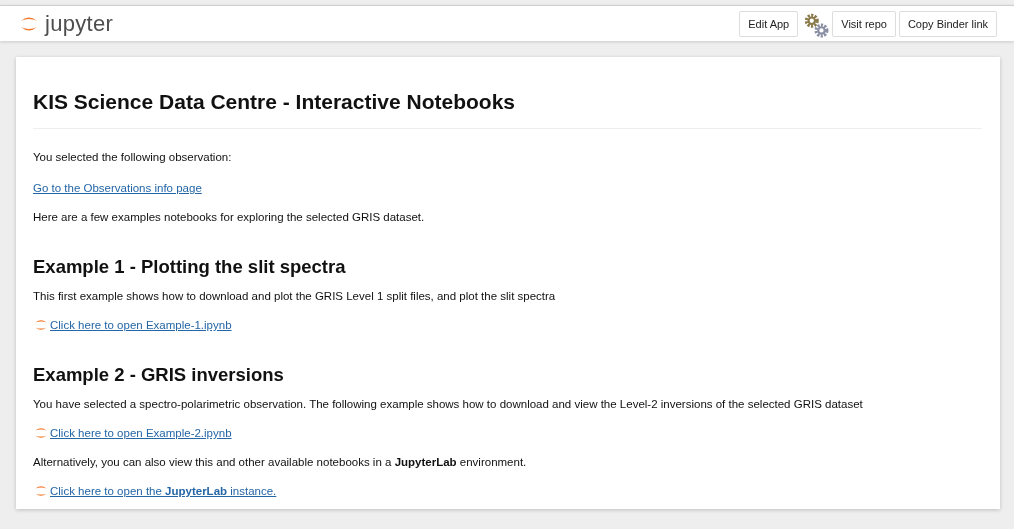 The height and width of the screenshot is (529, 1014). Describe the element at coordinates (141, 325) in the screenshot. I see `notebook-link: Click here to open Example-1.ipynb` at that location.